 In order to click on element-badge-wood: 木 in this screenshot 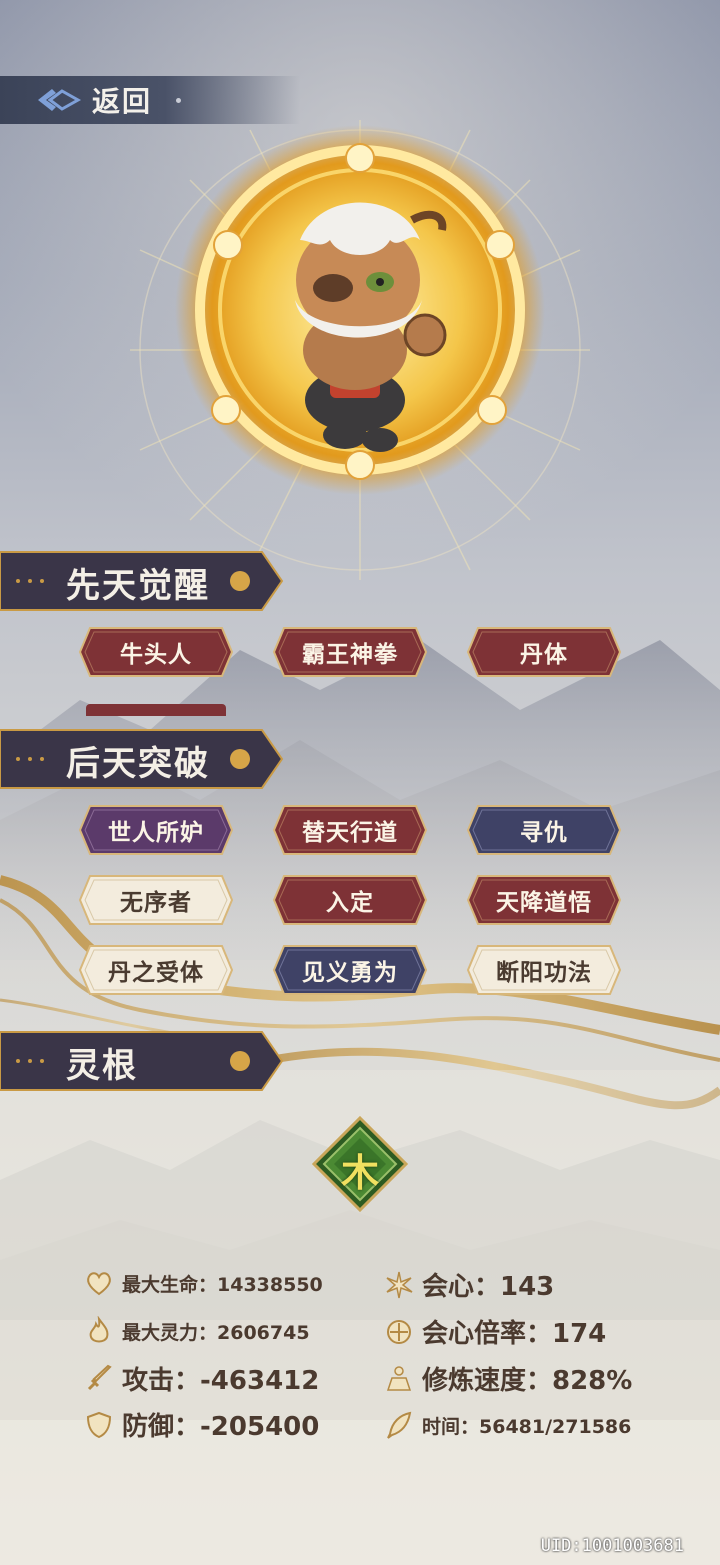, I will do `click(360, 1164)`.